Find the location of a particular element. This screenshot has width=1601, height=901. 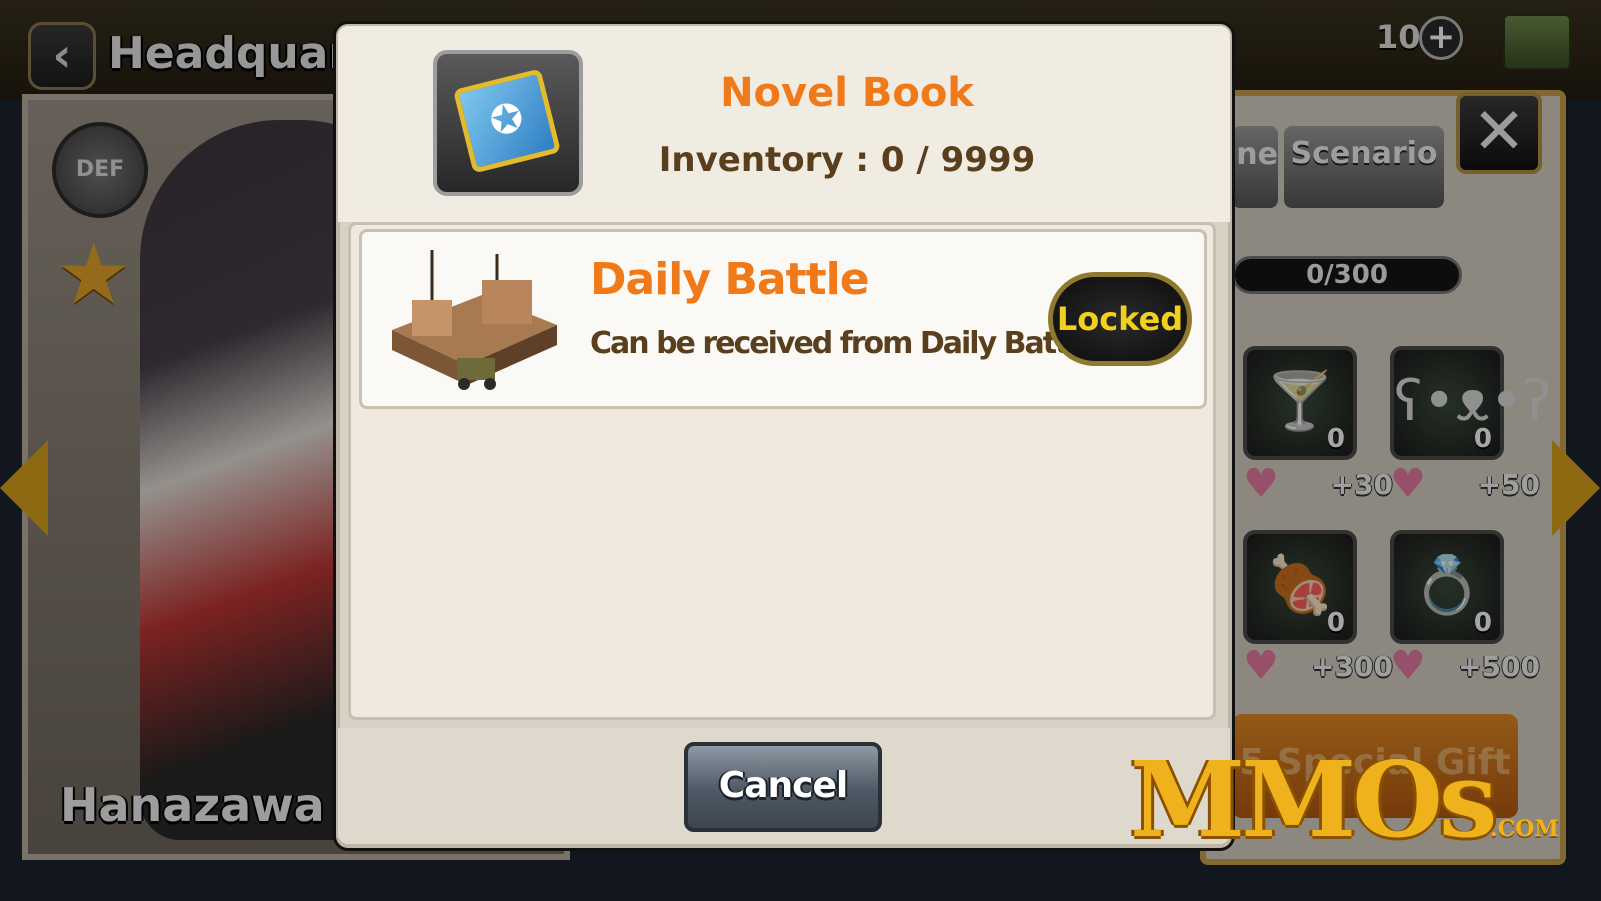

locked-button: Locked is located at coordinates (1120, 319).